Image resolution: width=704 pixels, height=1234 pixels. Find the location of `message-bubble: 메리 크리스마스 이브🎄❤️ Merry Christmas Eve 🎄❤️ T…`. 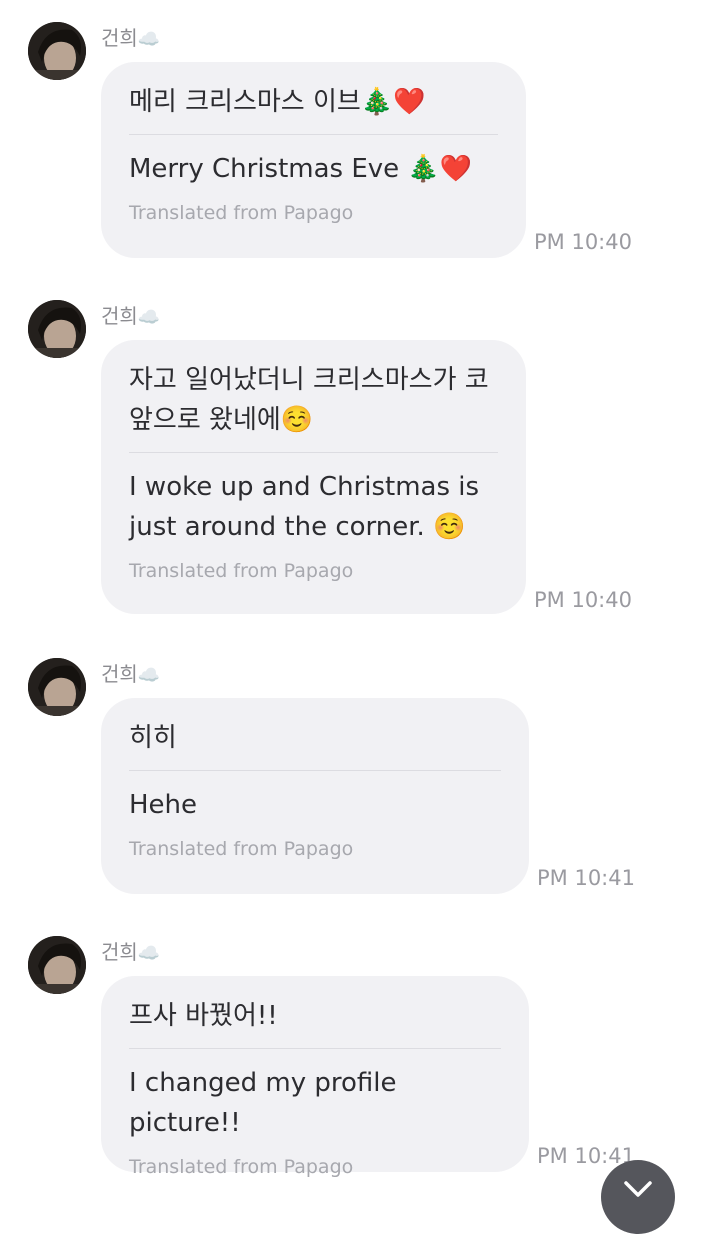

message-bubble: 메리 크리스마스 이브🎄❤️ Merry Christmas Eve 🎄❤️ T… is located at coordinates (313, 160).